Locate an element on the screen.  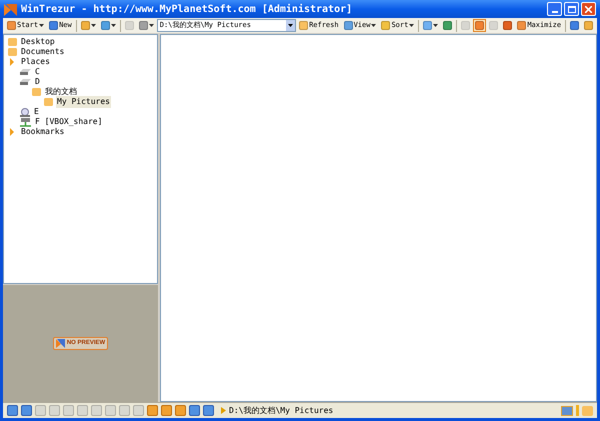
tree-item: E is located at coordinates (36, 112).